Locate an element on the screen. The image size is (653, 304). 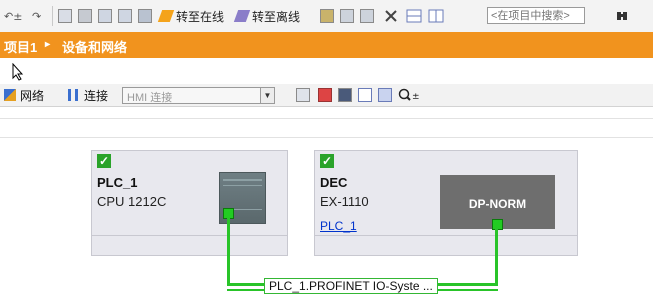
split-horizontal-icon is located at coordinates (414, 16).